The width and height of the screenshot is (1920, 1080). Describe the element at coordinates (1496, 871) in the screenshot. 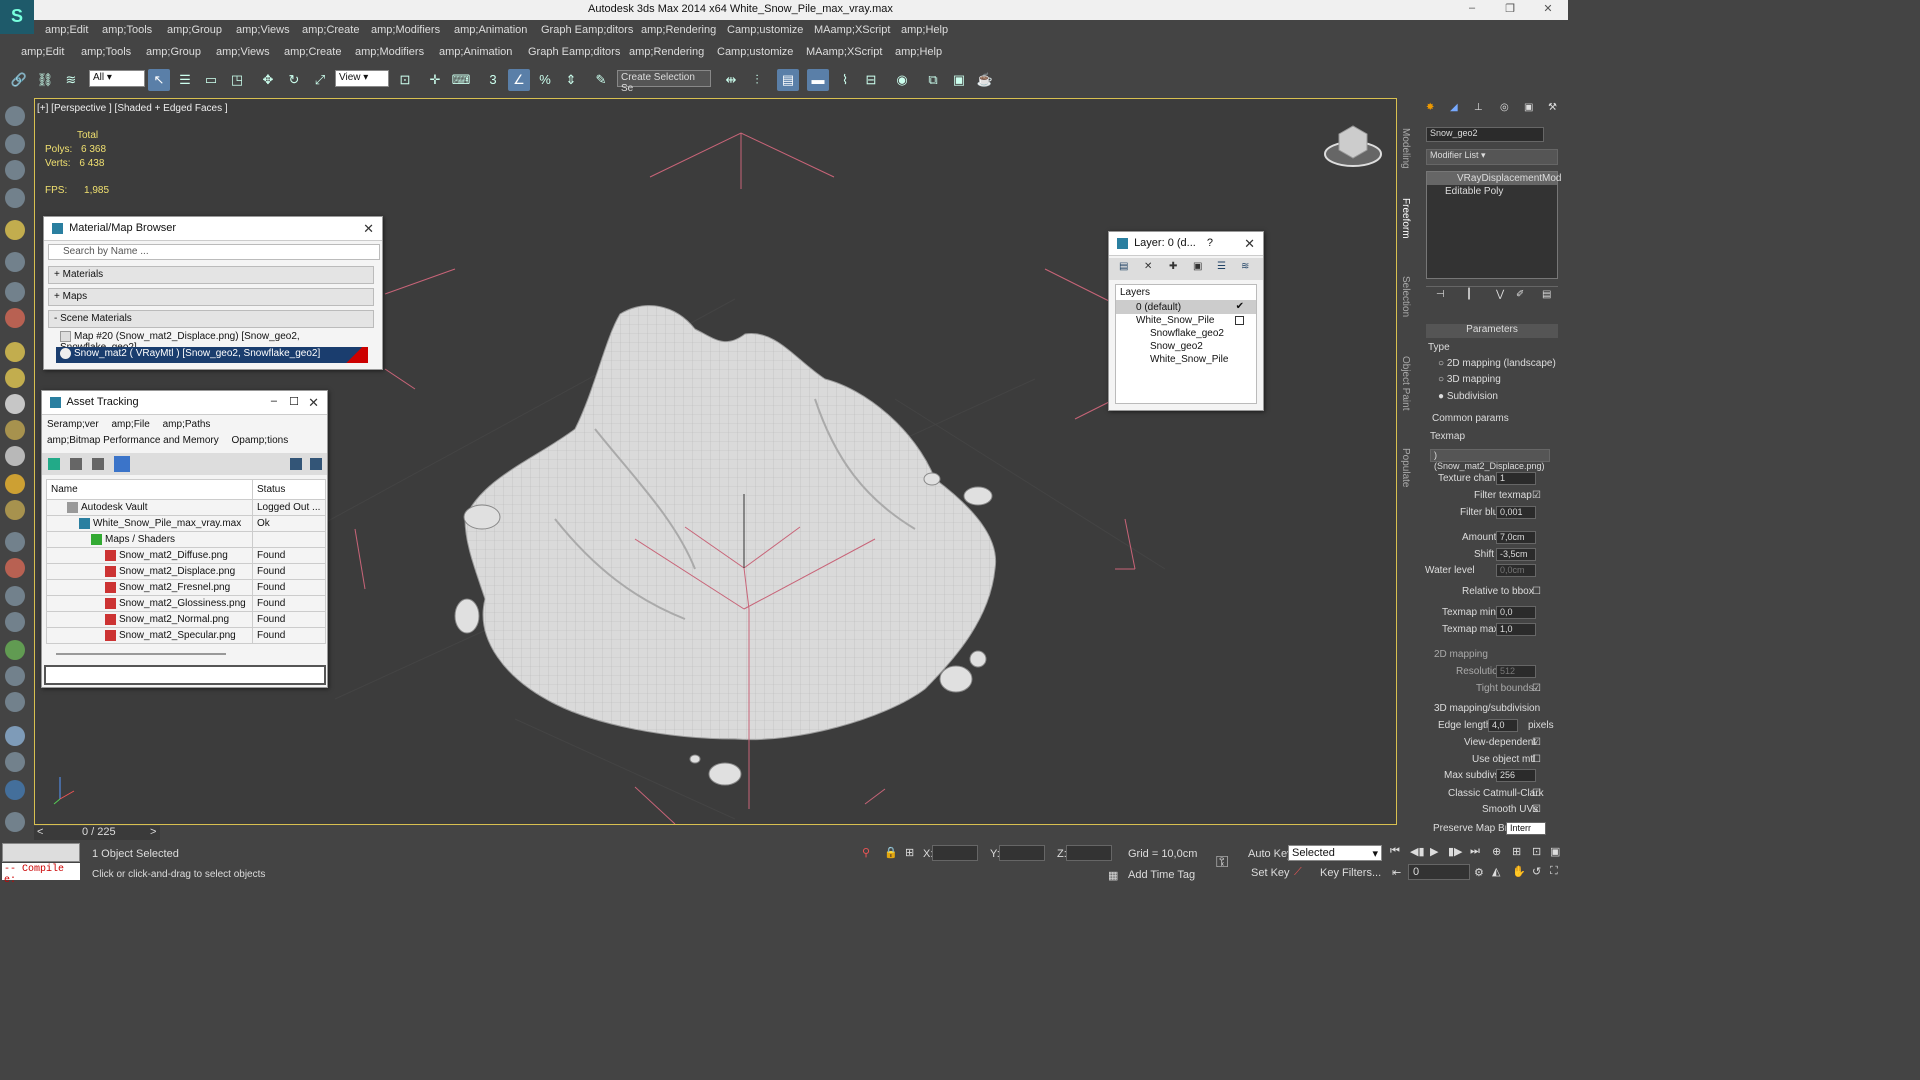

I see `fov-icon: ◭` at that location.